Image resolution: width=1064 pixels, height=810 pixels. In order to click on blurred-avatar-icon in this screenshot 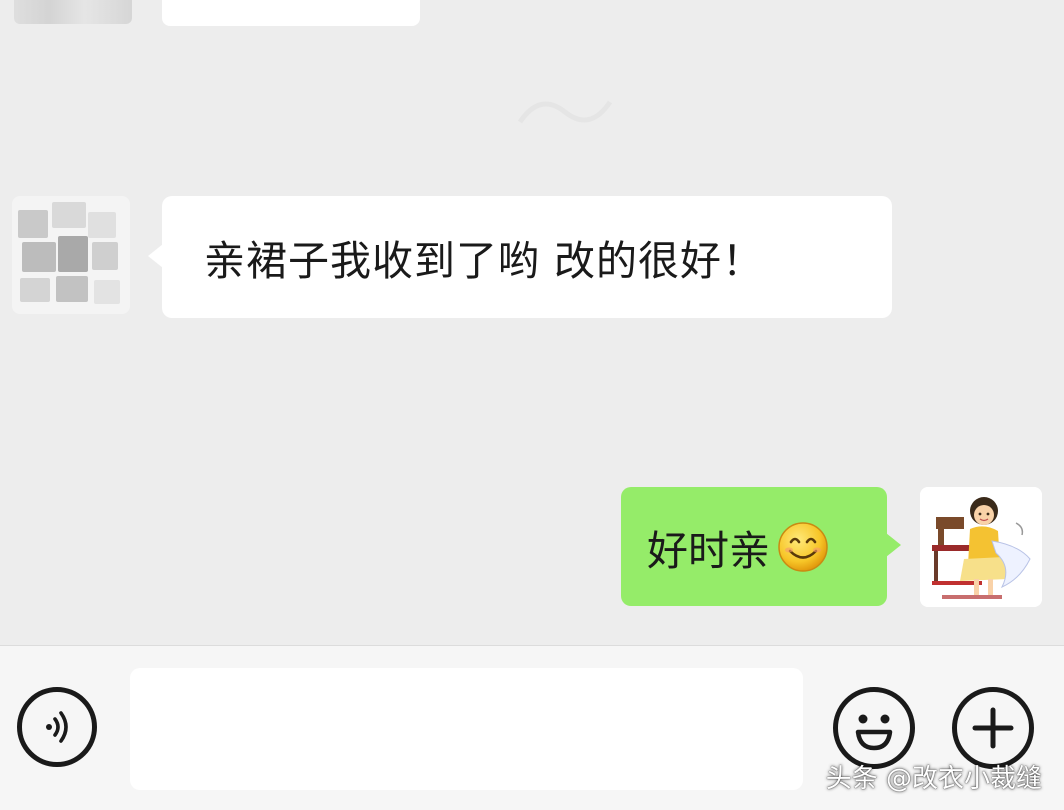, I will do `click(71, 255)`.